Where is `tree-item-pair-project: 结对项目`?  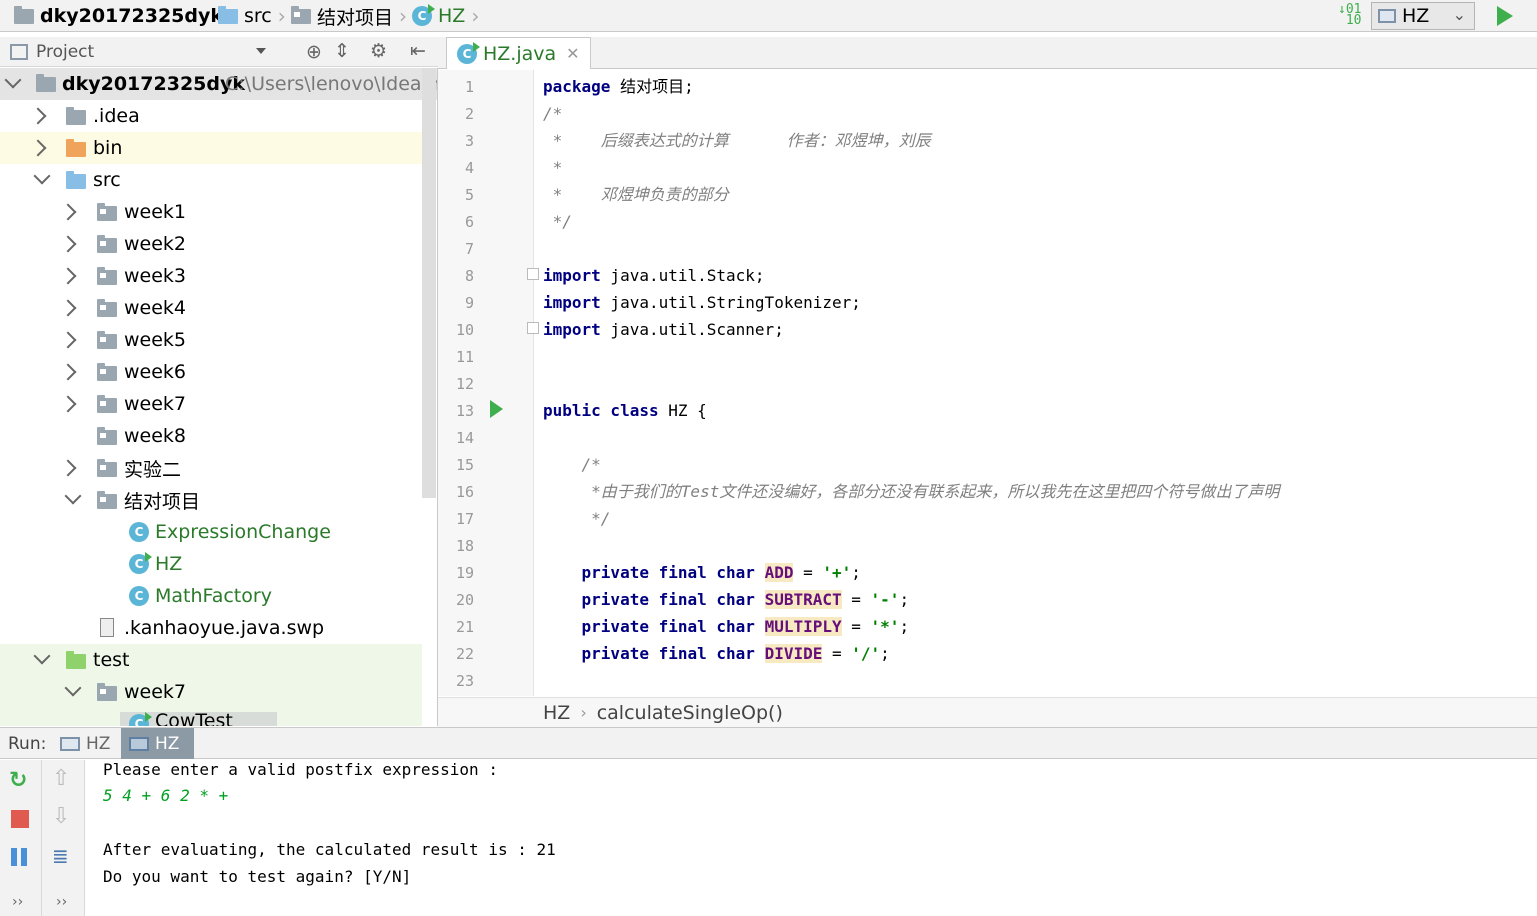 tree-item-pair-project: 结对项目 is located at coordinates (211, 500).